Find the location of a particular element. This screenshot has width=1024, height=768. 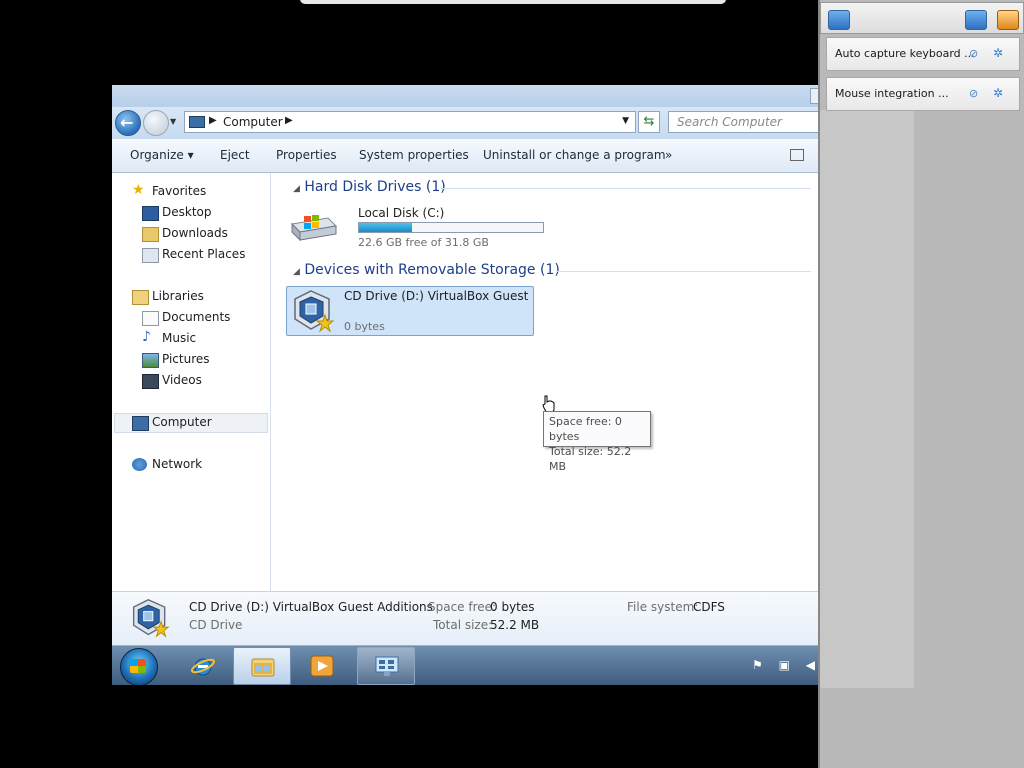

nav-label: Computer is located at coordinates (182, 422).